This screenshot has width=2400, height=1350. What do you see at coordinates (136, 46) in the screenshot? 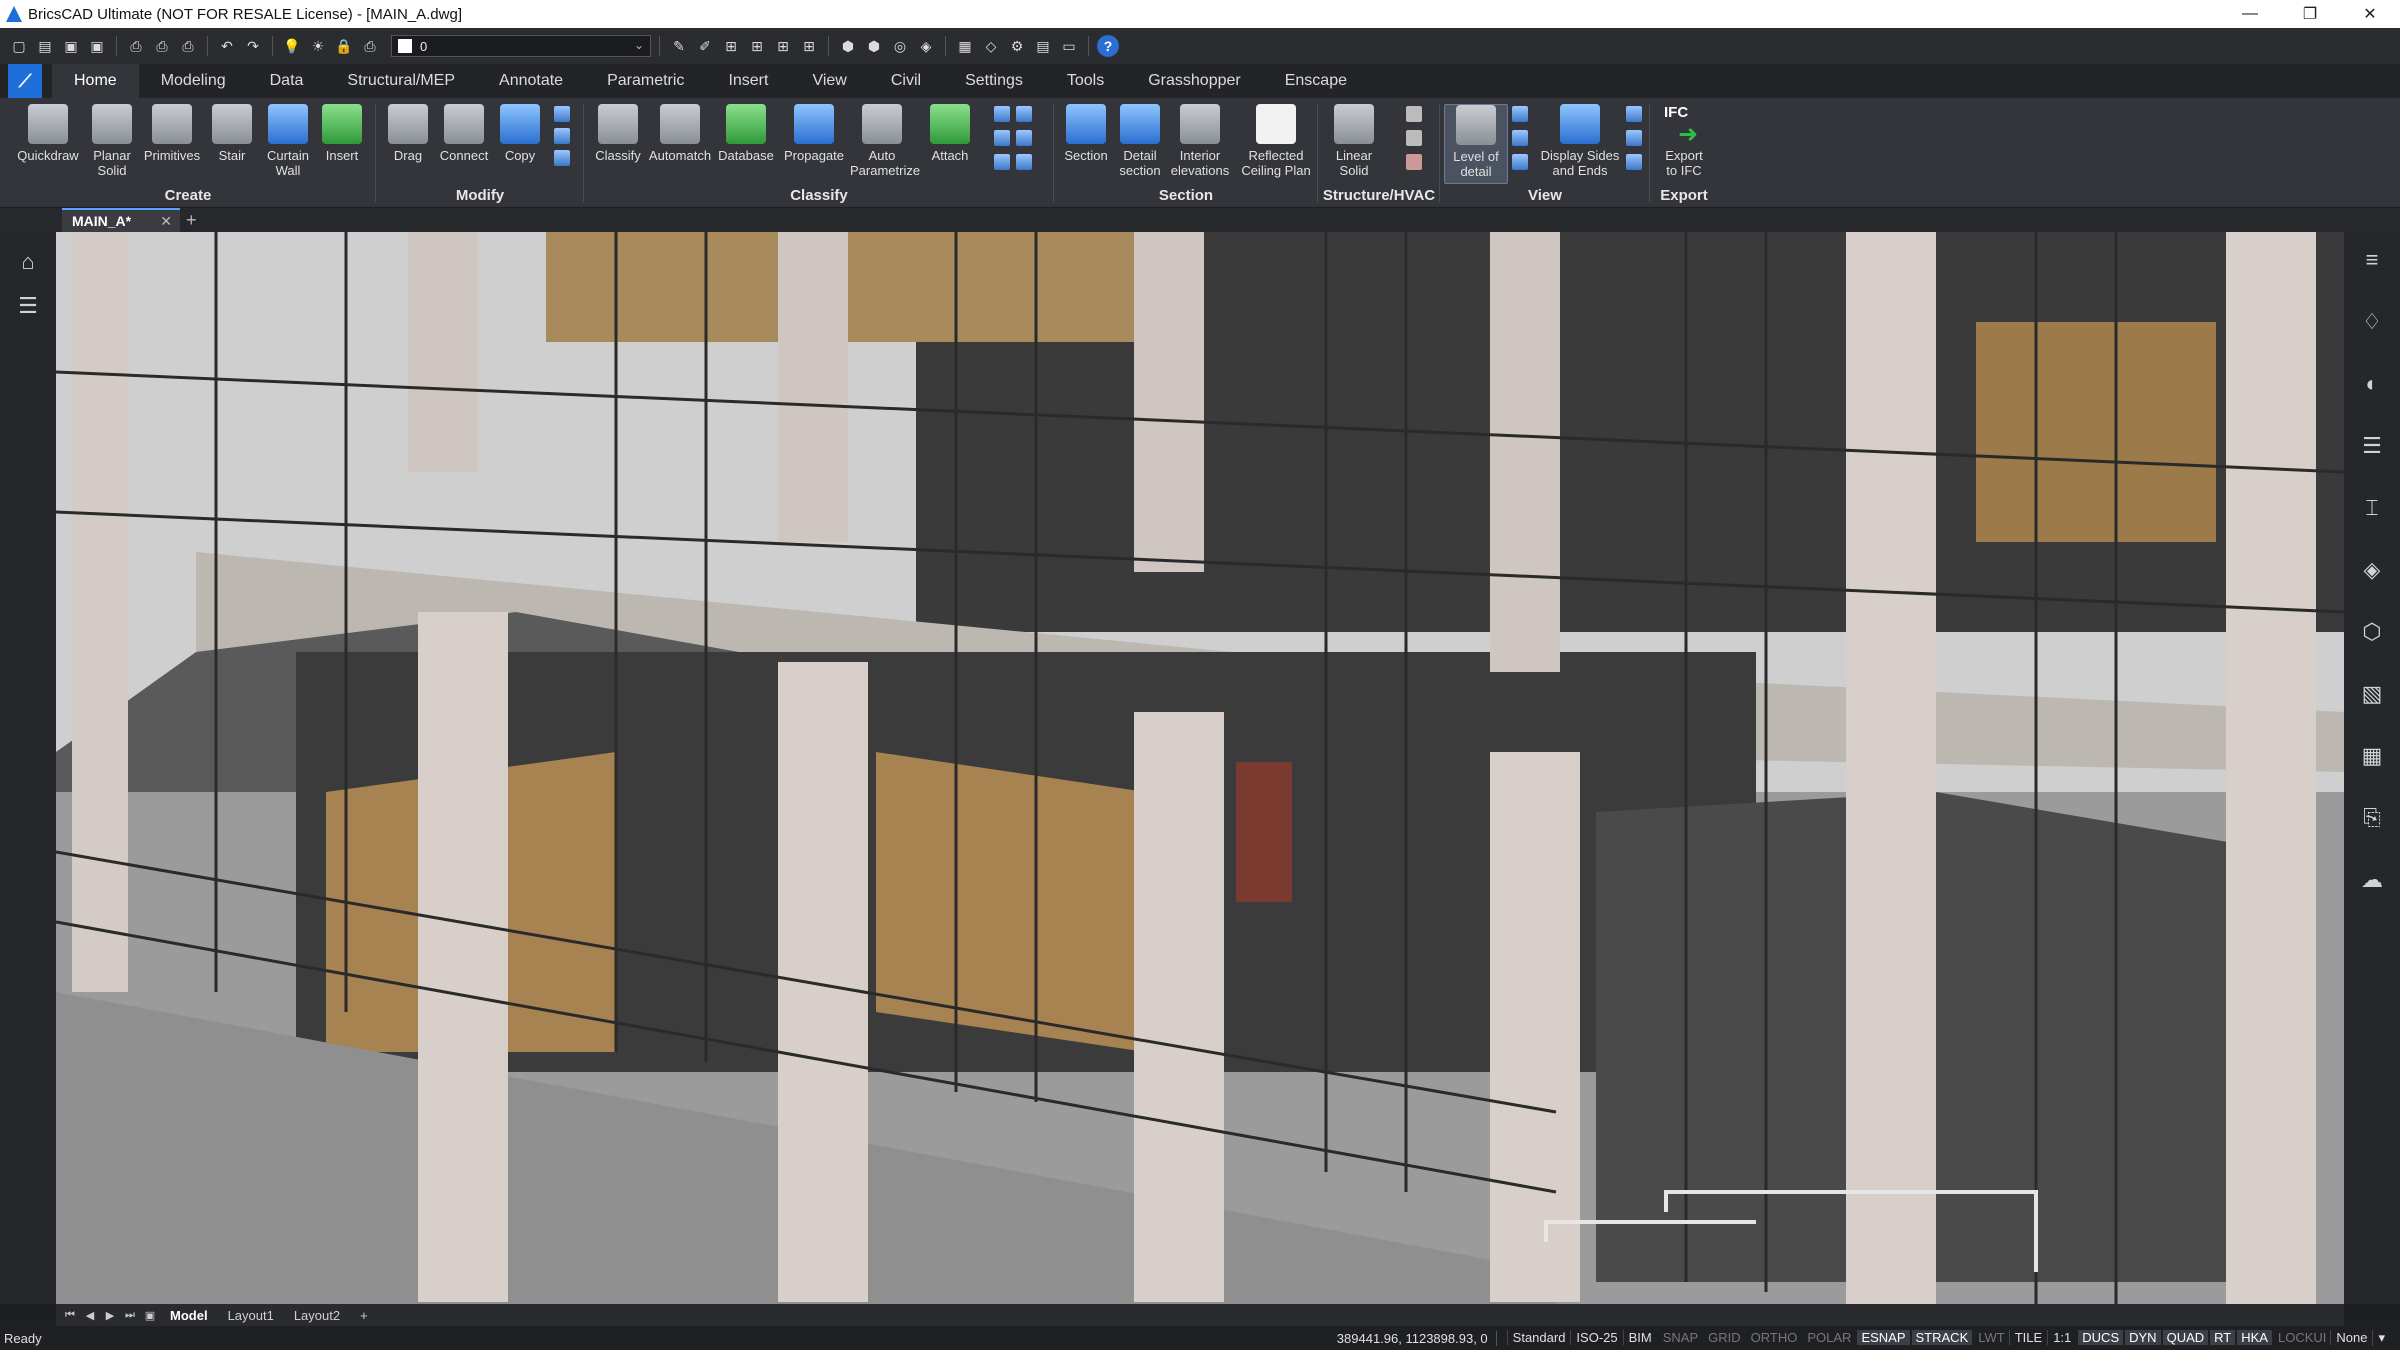
I see `print-preview-icon: ⎙` at bounding box center [136, 46].